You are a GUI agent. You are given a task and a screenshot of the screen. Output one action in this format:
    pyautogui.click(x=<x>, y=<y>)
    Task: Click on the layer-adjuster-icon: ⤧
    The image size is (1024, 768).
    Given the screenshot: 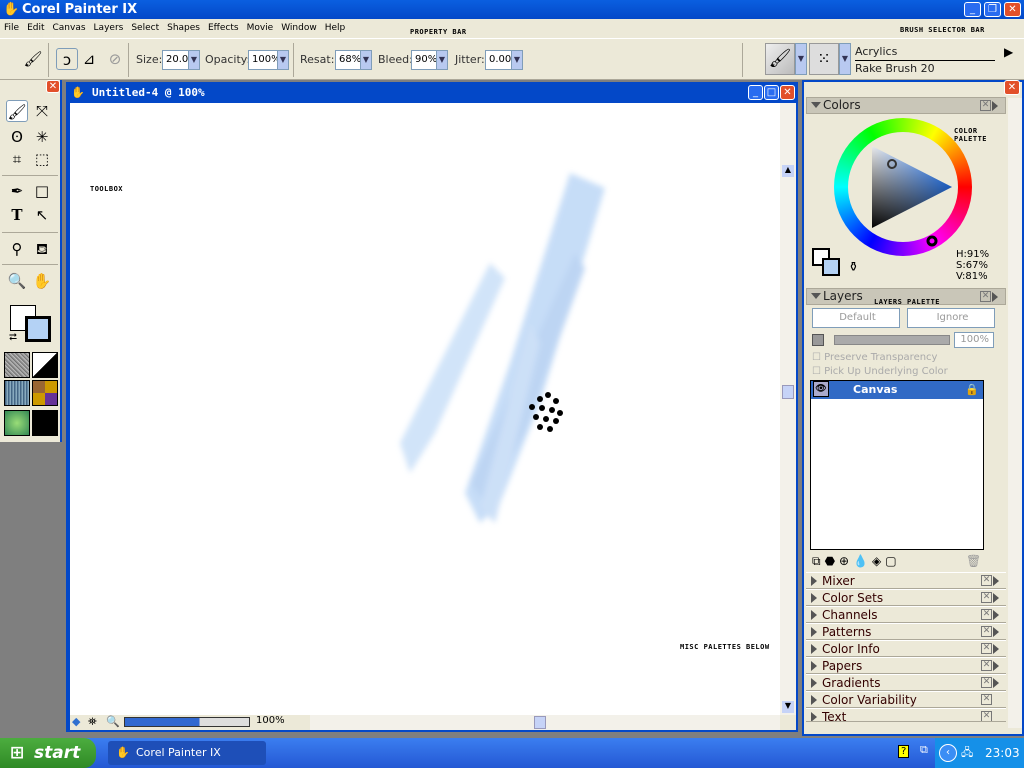 What is the action you would take?
    pyautogui.click(x=42, y=111)
    